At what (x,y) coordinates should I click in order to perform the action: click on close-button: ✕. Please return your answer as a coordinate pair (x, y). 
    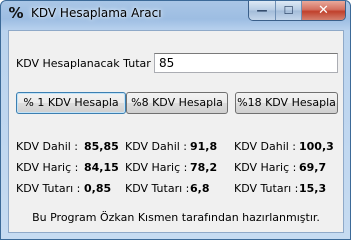
    Looking at the image, I should click on (323, 10).